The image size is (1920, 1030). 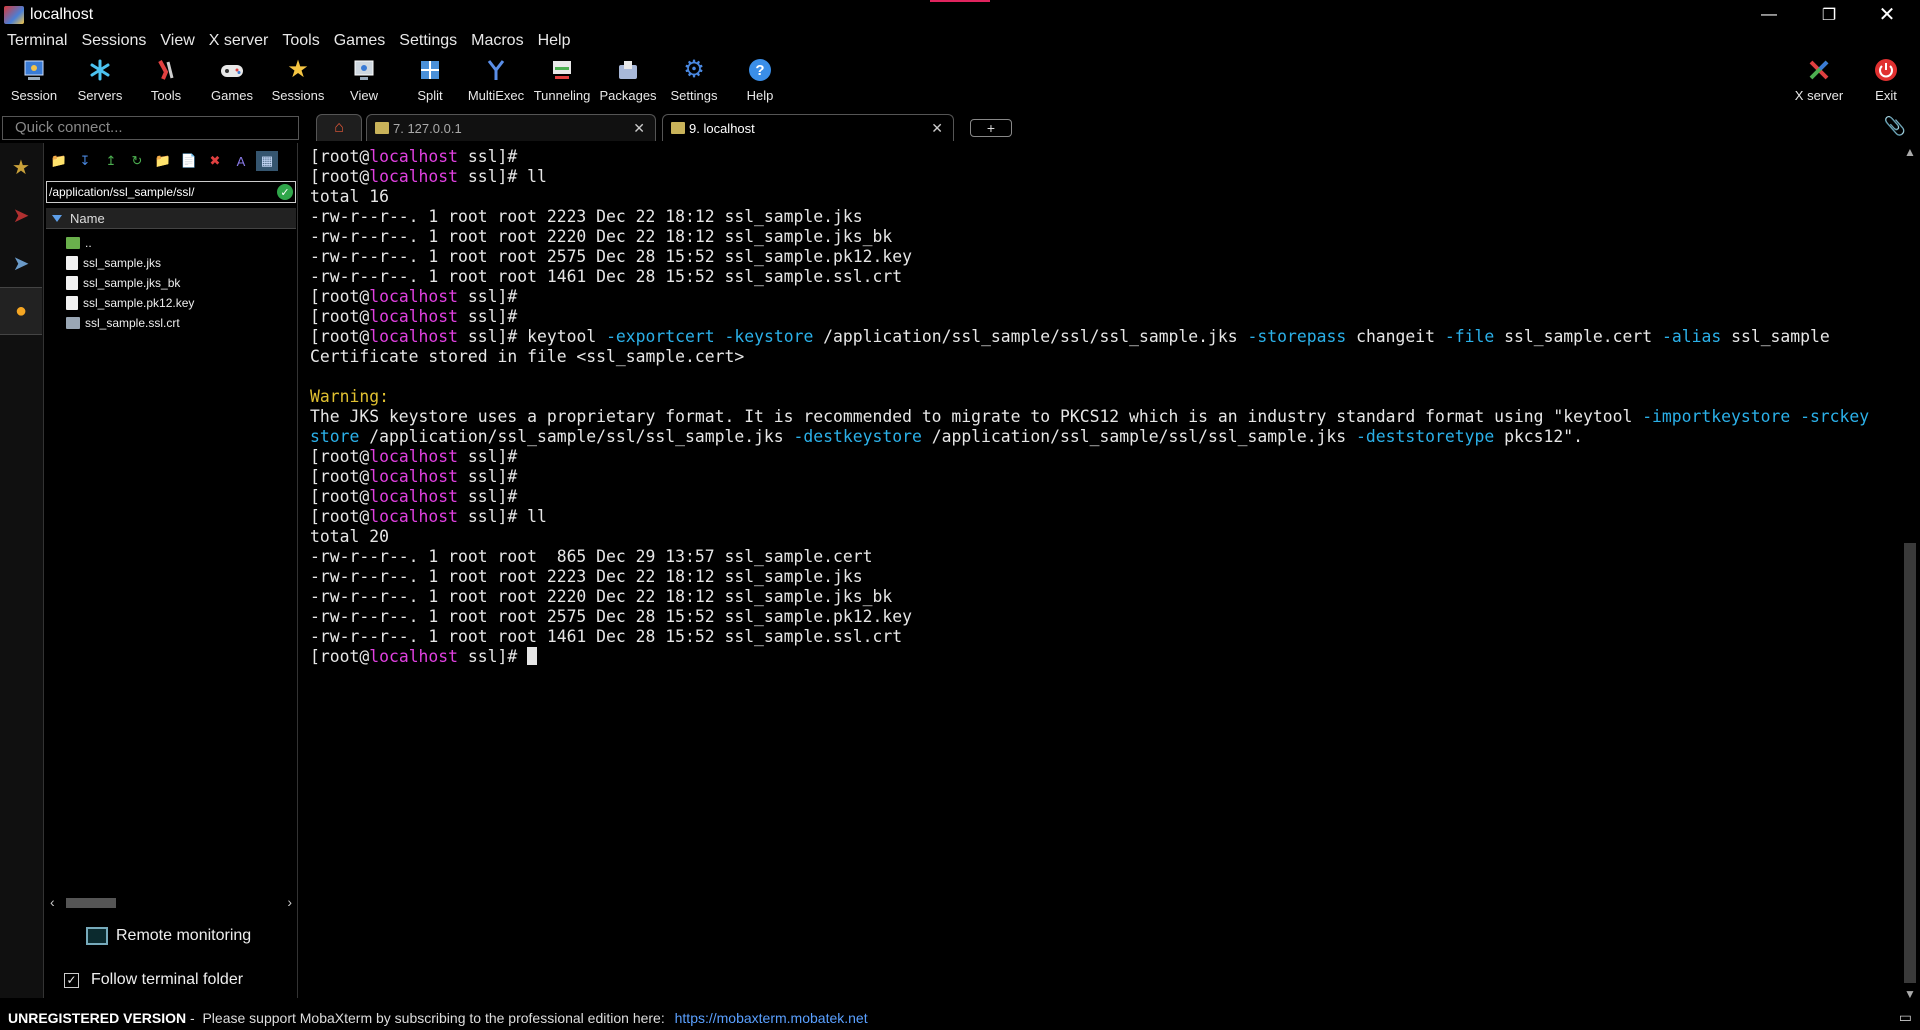 I want to click on sftp-side-tab: ●, so click(x=21, y=311).